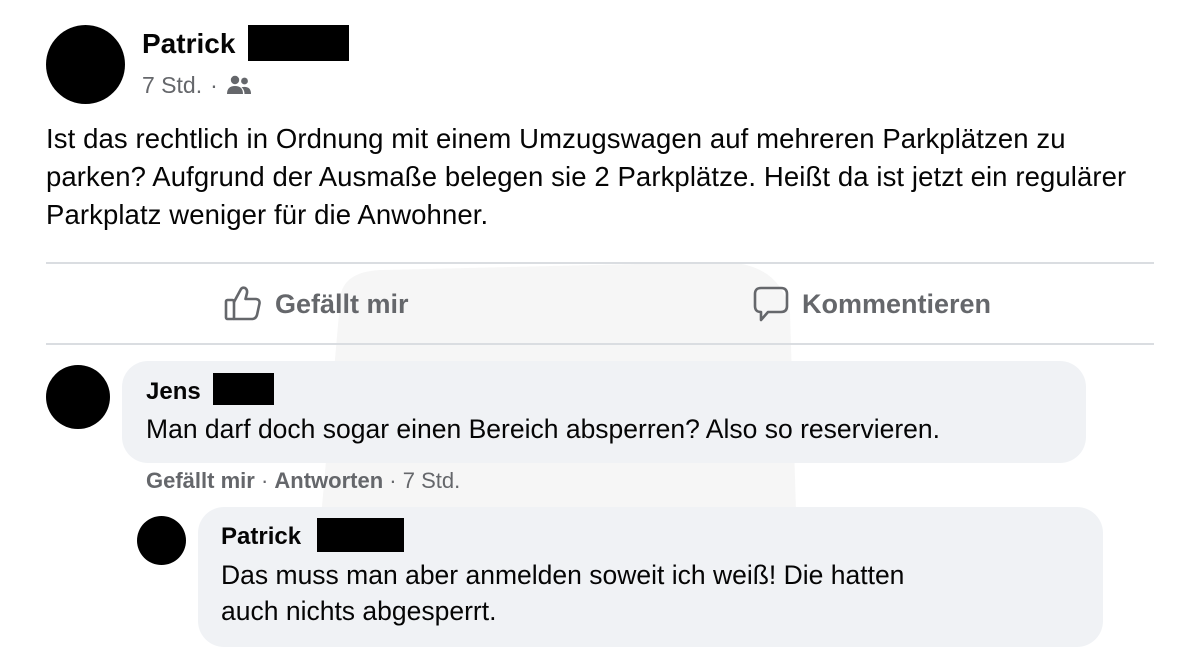  What do you see at coordinates (243, 389) in the screenshot?
I see `comment-author-redaction` at bounding box center [243, 389].